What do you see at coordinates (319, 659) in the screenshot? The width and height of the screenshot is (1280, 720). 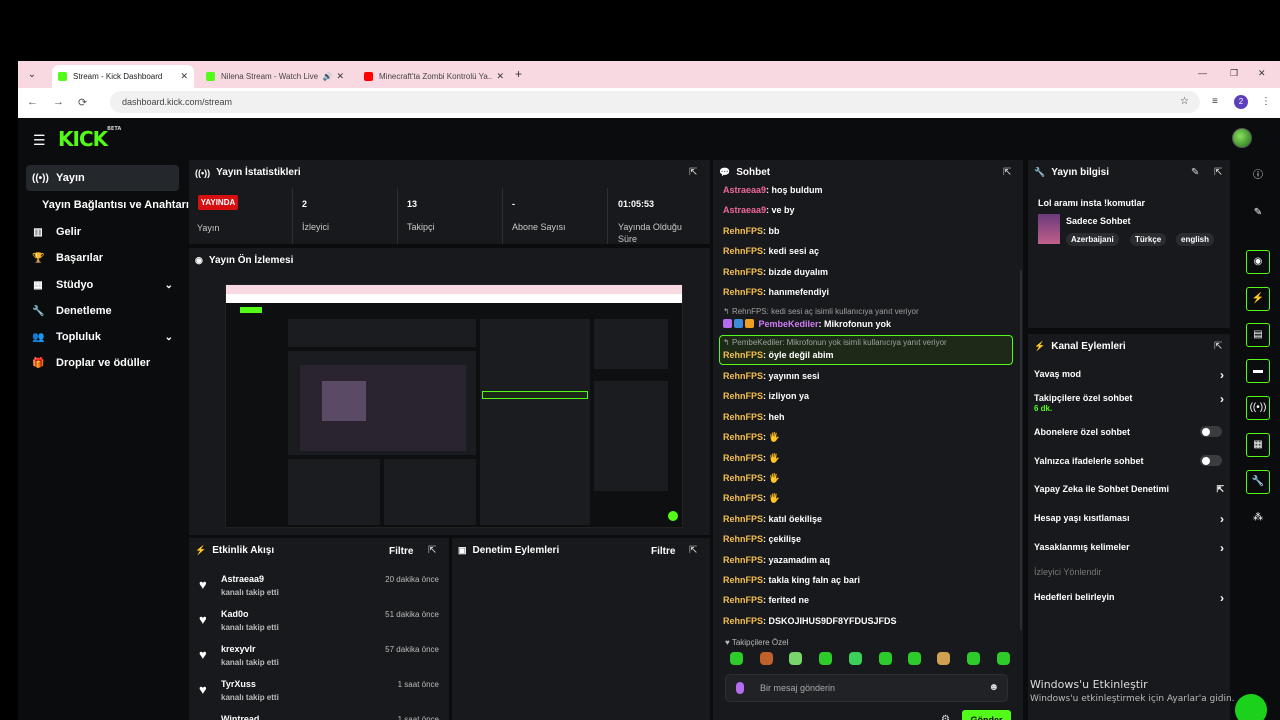 I see `list-item: ♥ krexyvlr kanalı takip etti 57 dakika önce` at bounding box center [319, 659].